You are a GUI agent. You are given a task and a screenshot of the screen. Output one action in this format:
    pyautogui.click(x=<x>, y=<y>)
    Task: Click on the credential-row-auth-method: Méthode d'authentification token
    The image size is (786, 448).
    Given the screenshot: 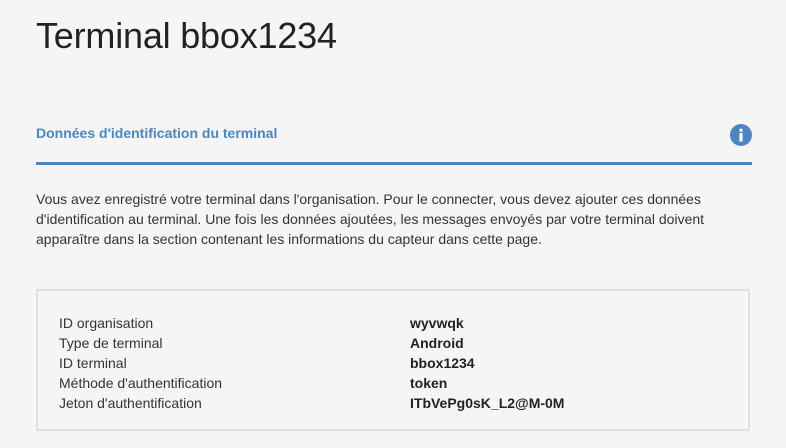 What is the action you would take?
    pyautogui.click(x=311, y=383)
    